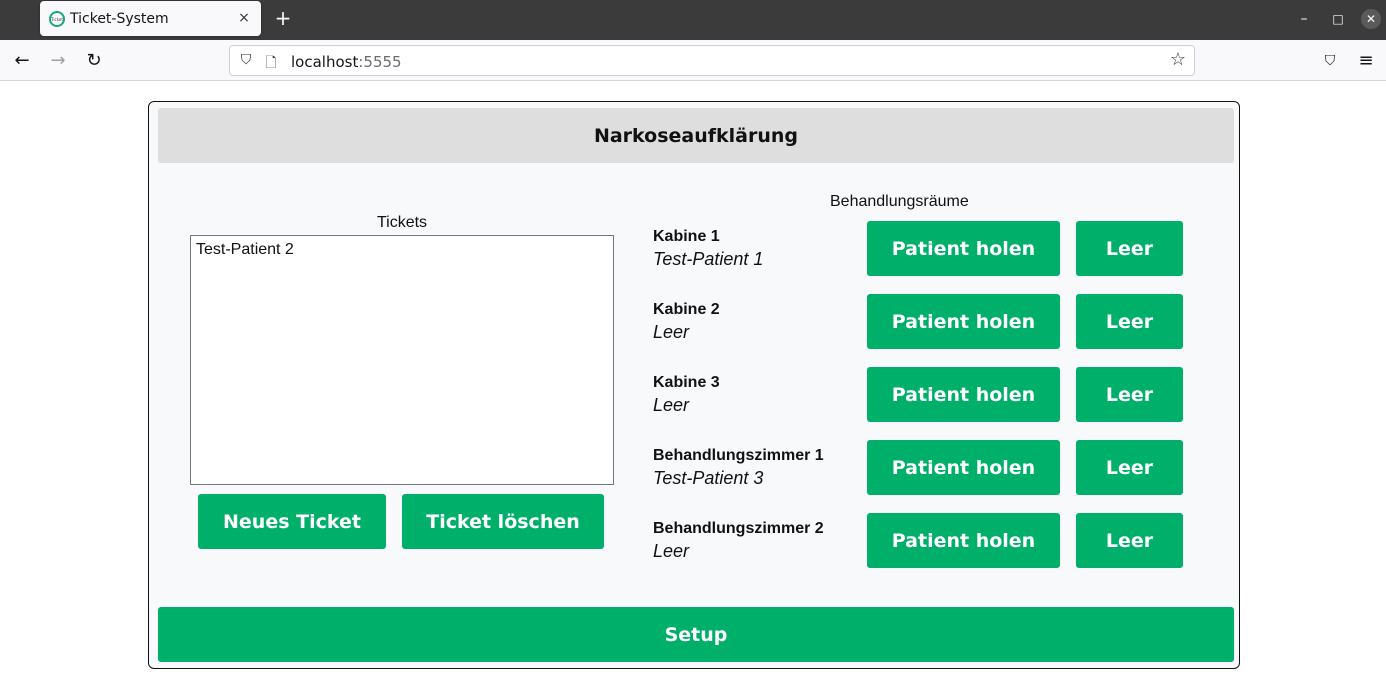 Image resolution: width=1386 pixels, height=698 pixels. I want to click on ticket-favicon-icon: Ticket, so click(57, 19).